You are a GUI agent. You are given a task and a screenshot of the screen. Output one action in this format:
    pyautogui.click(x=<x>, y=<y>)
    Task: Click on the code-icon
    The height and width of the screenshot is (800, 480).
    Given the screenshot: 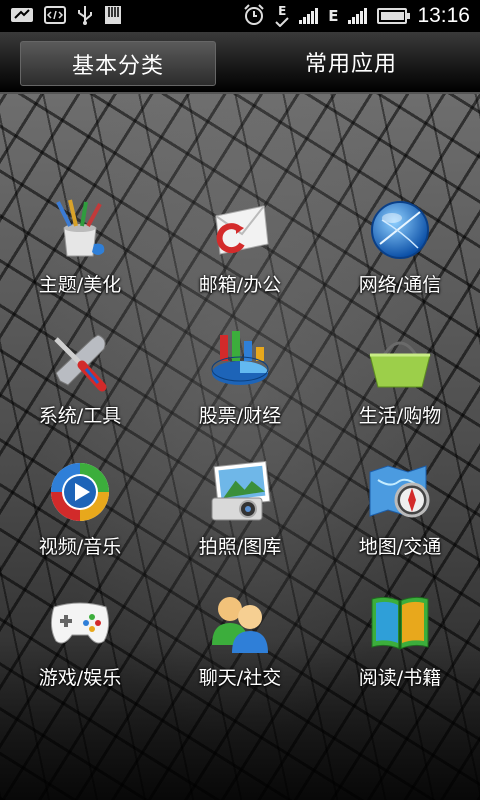 What is the action you would take?
    pyautogui.click(x=55, y=16)
    